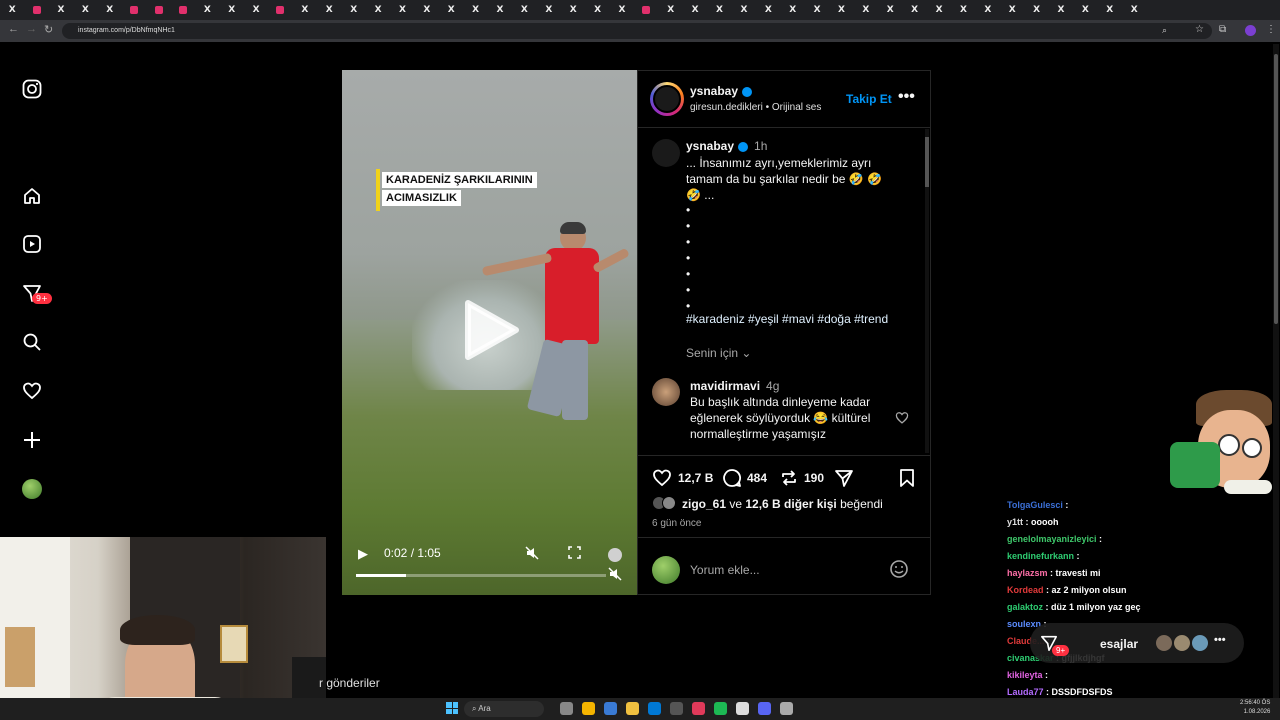 The height and width of the screenshot is (720, 1280). What do you see at coordinates (667, 99) in the screenshot?
I see `author-avatar-ring` at bounding box center [667, 99].